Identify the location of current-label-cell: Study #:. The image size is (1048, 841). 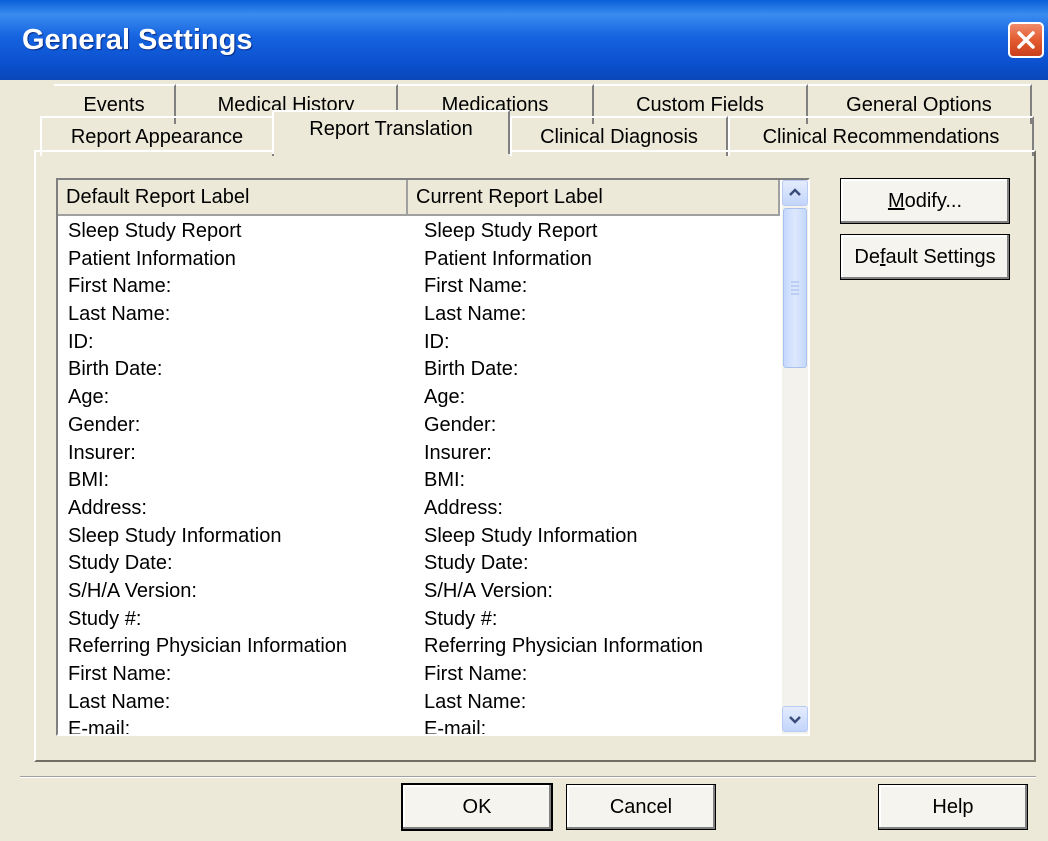
(461, 618).